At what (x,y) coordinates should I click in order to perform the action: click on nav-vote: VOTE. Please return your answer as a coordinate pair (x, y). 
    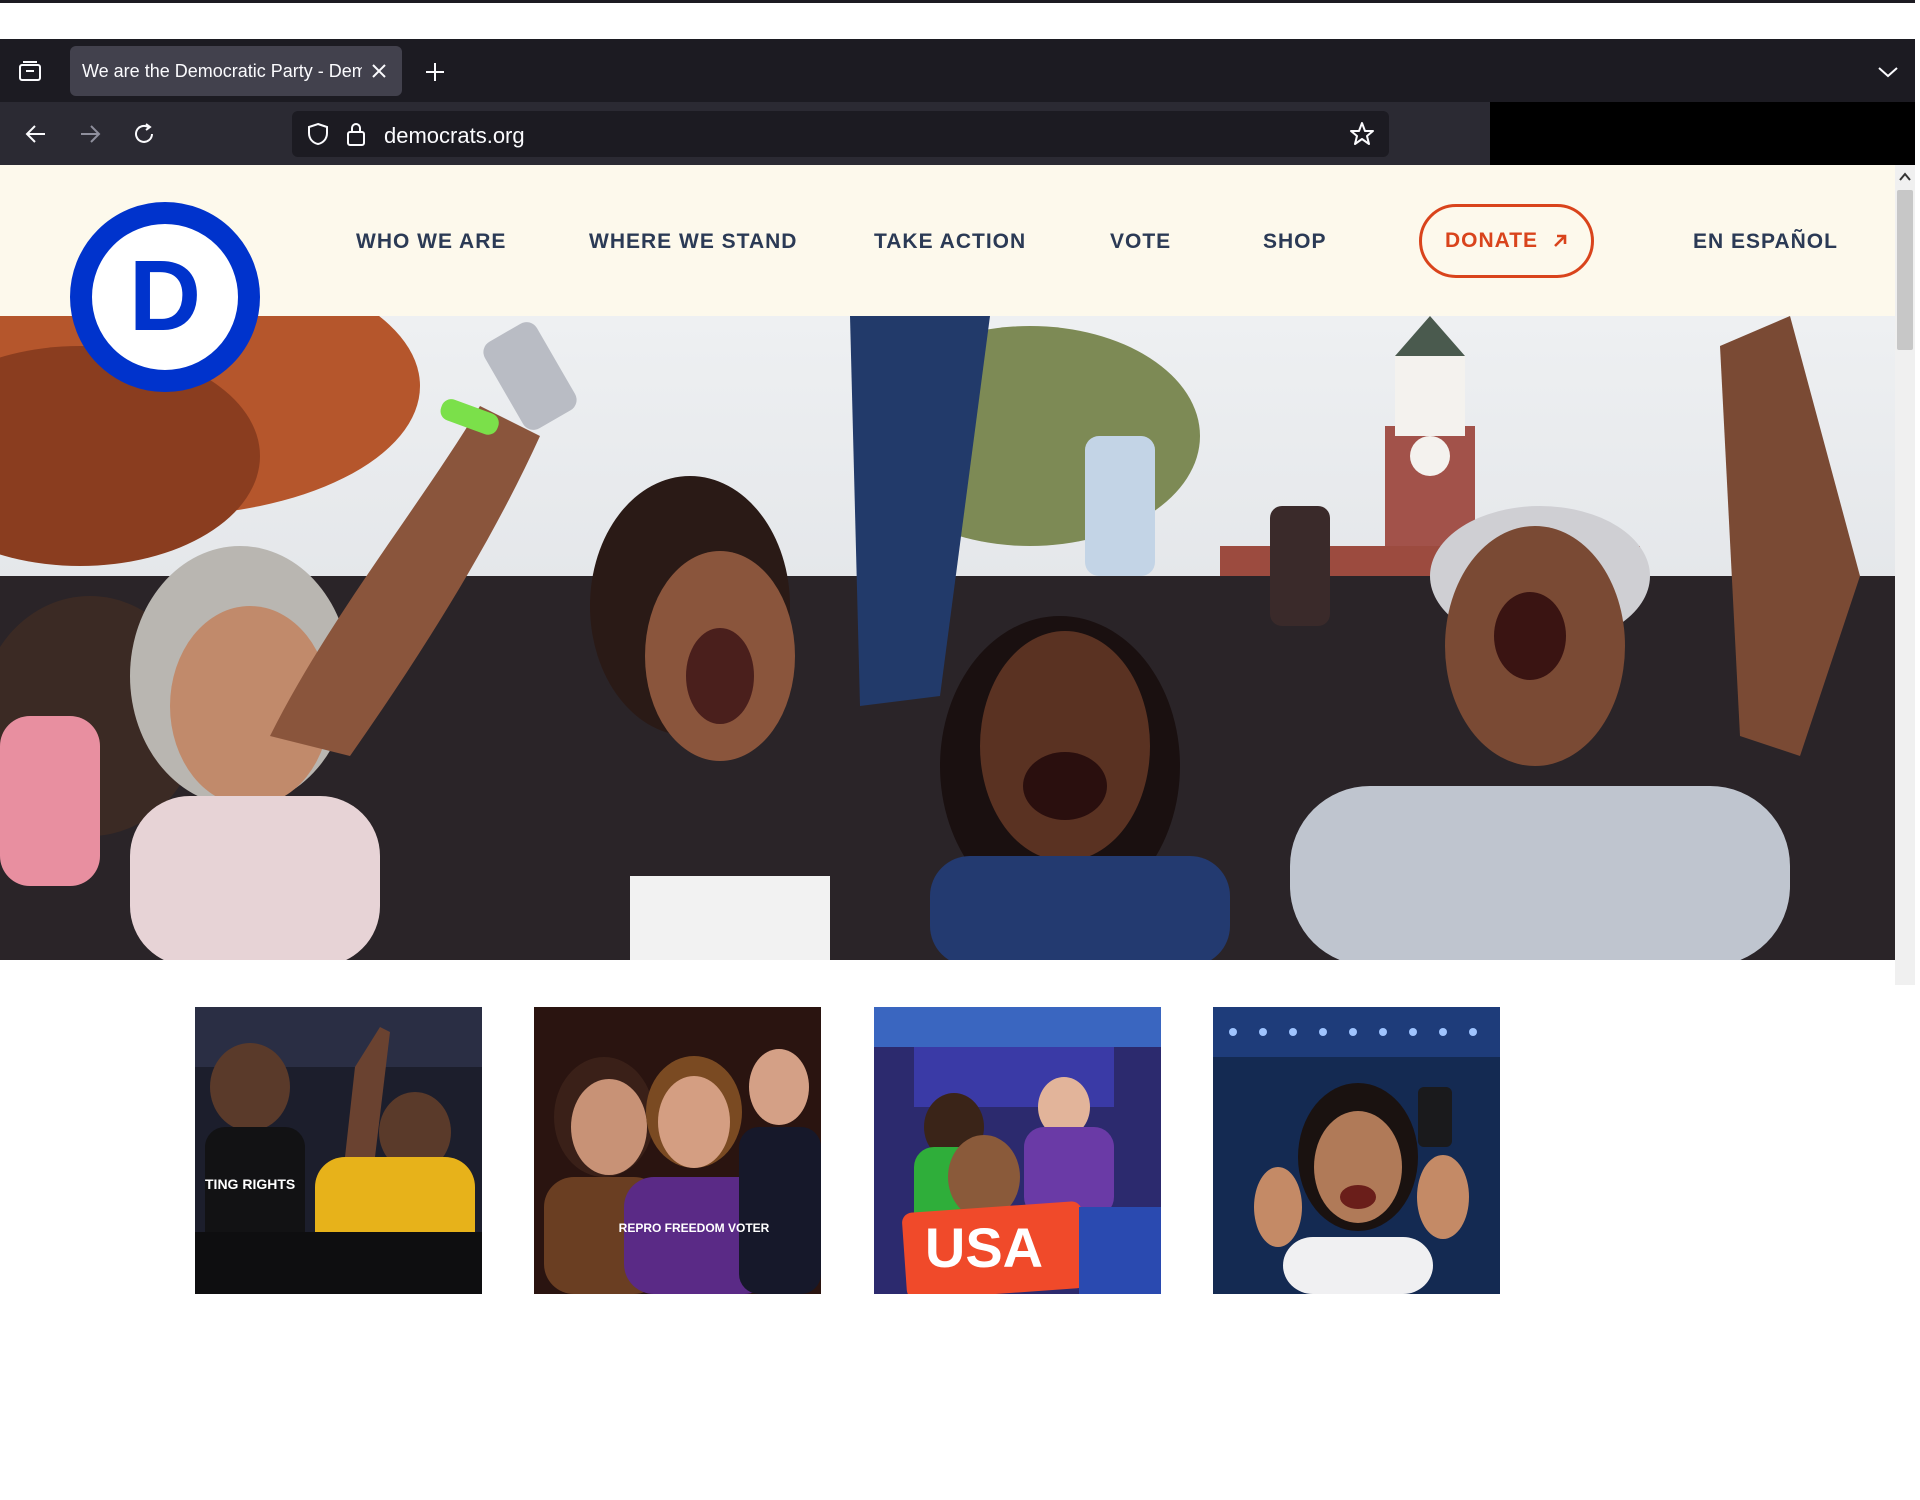
    Looking at the image, I should click on (1140, 242).